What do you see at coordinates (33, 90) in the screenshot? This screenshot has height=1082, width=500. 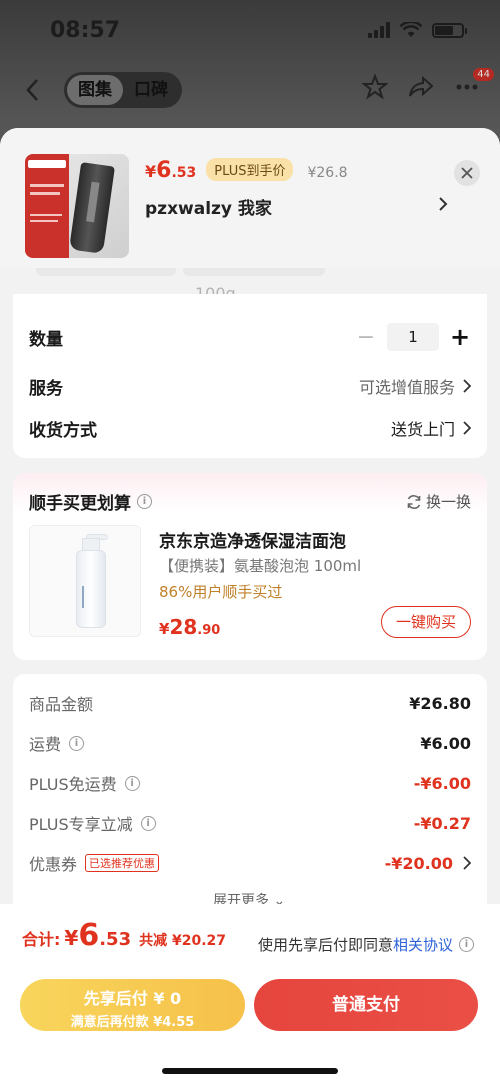 I see `back-icon` at bounding box center [33, 90].